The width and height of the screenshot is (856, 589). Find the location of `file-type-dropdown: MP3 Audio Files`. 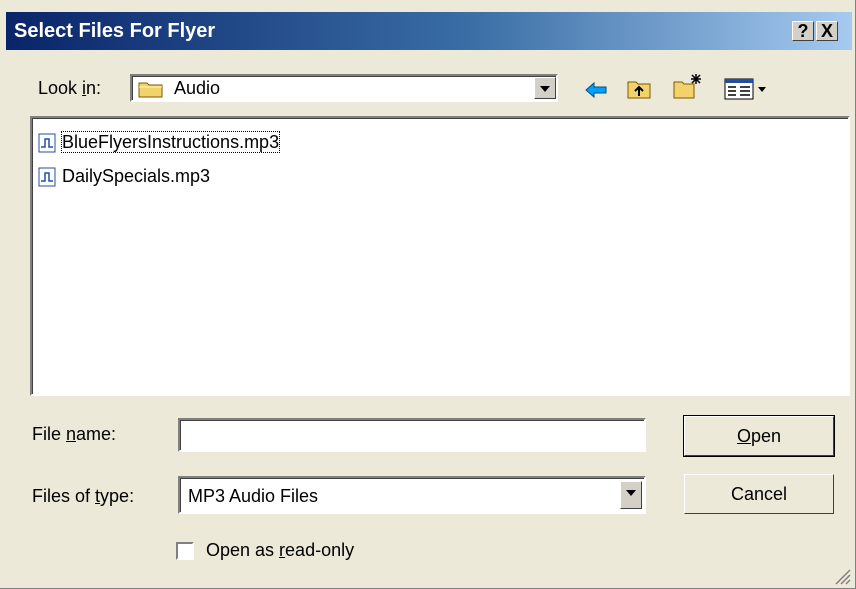

file-type-dropdown: MP3 Audio Files is located at coordinates (412, 495).